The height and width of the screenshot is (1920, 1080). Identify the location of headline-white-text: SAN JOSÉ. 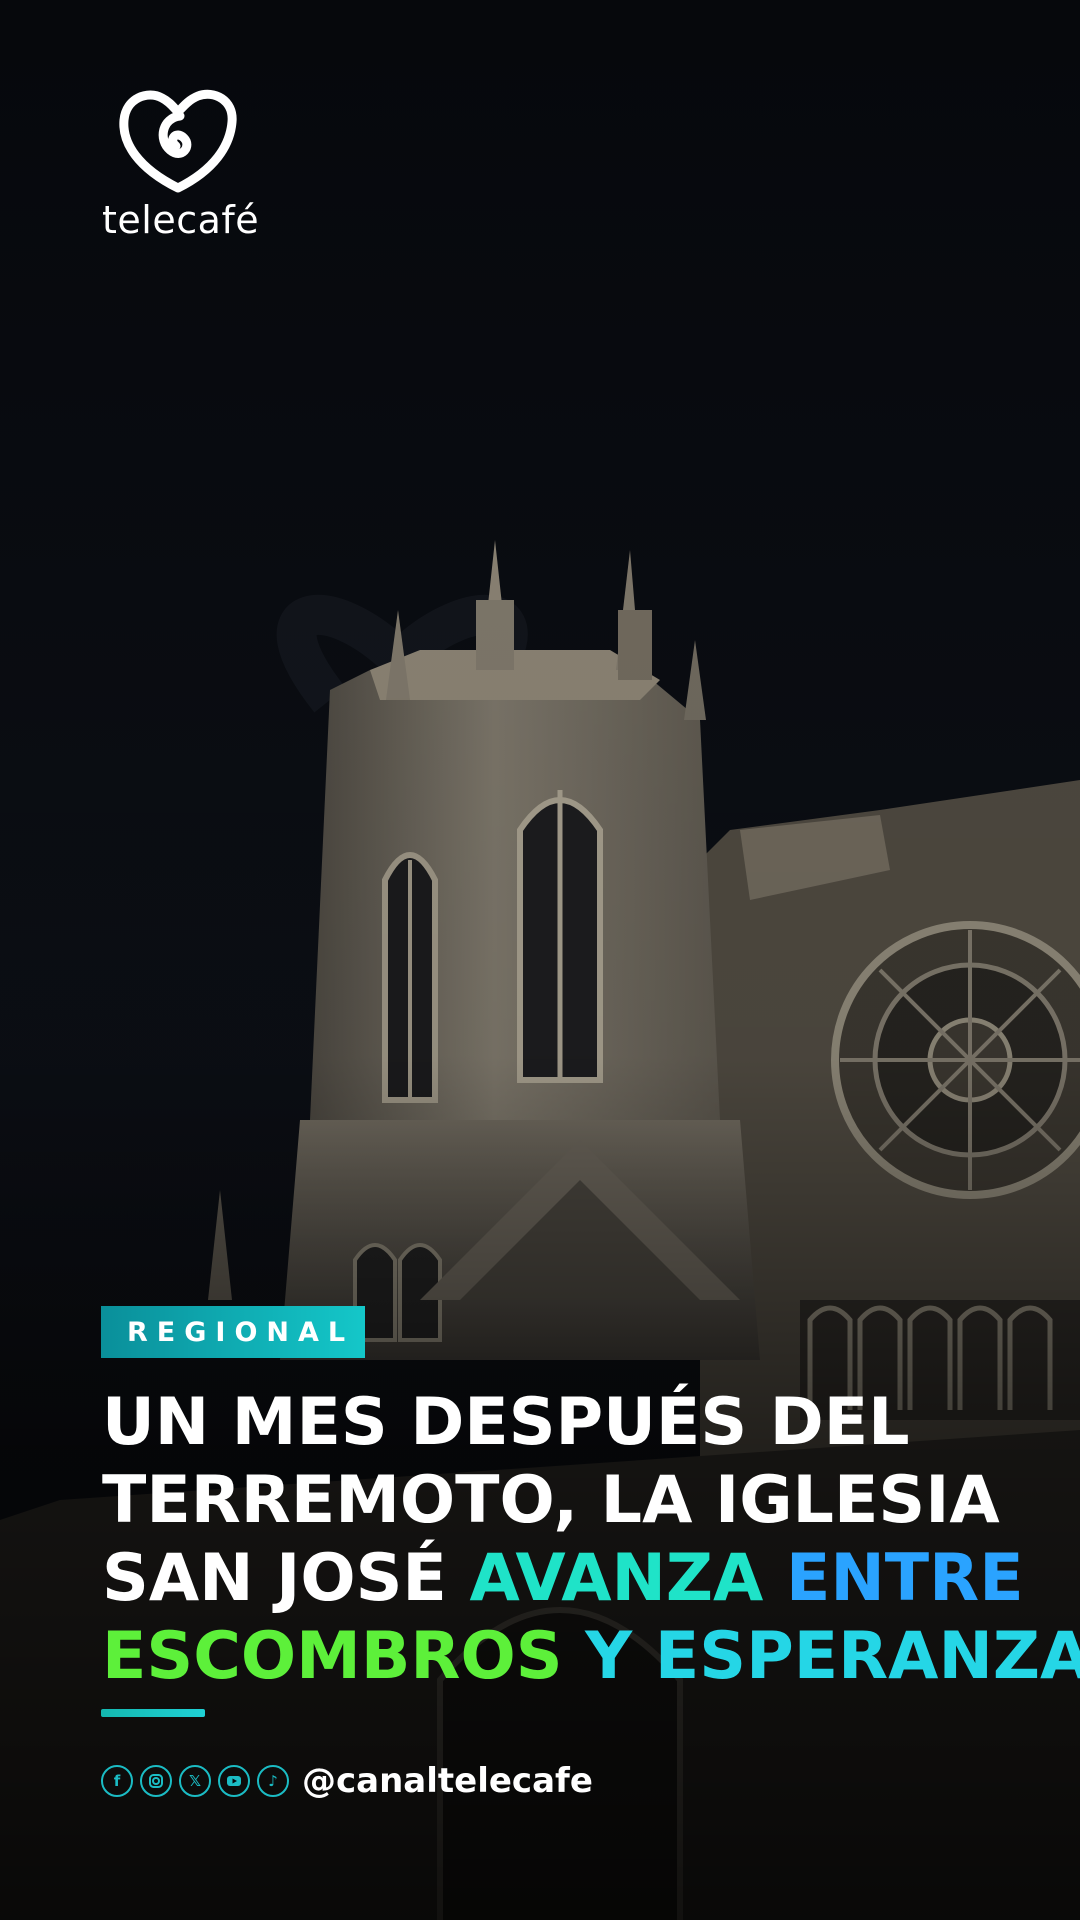
(286, 1578).